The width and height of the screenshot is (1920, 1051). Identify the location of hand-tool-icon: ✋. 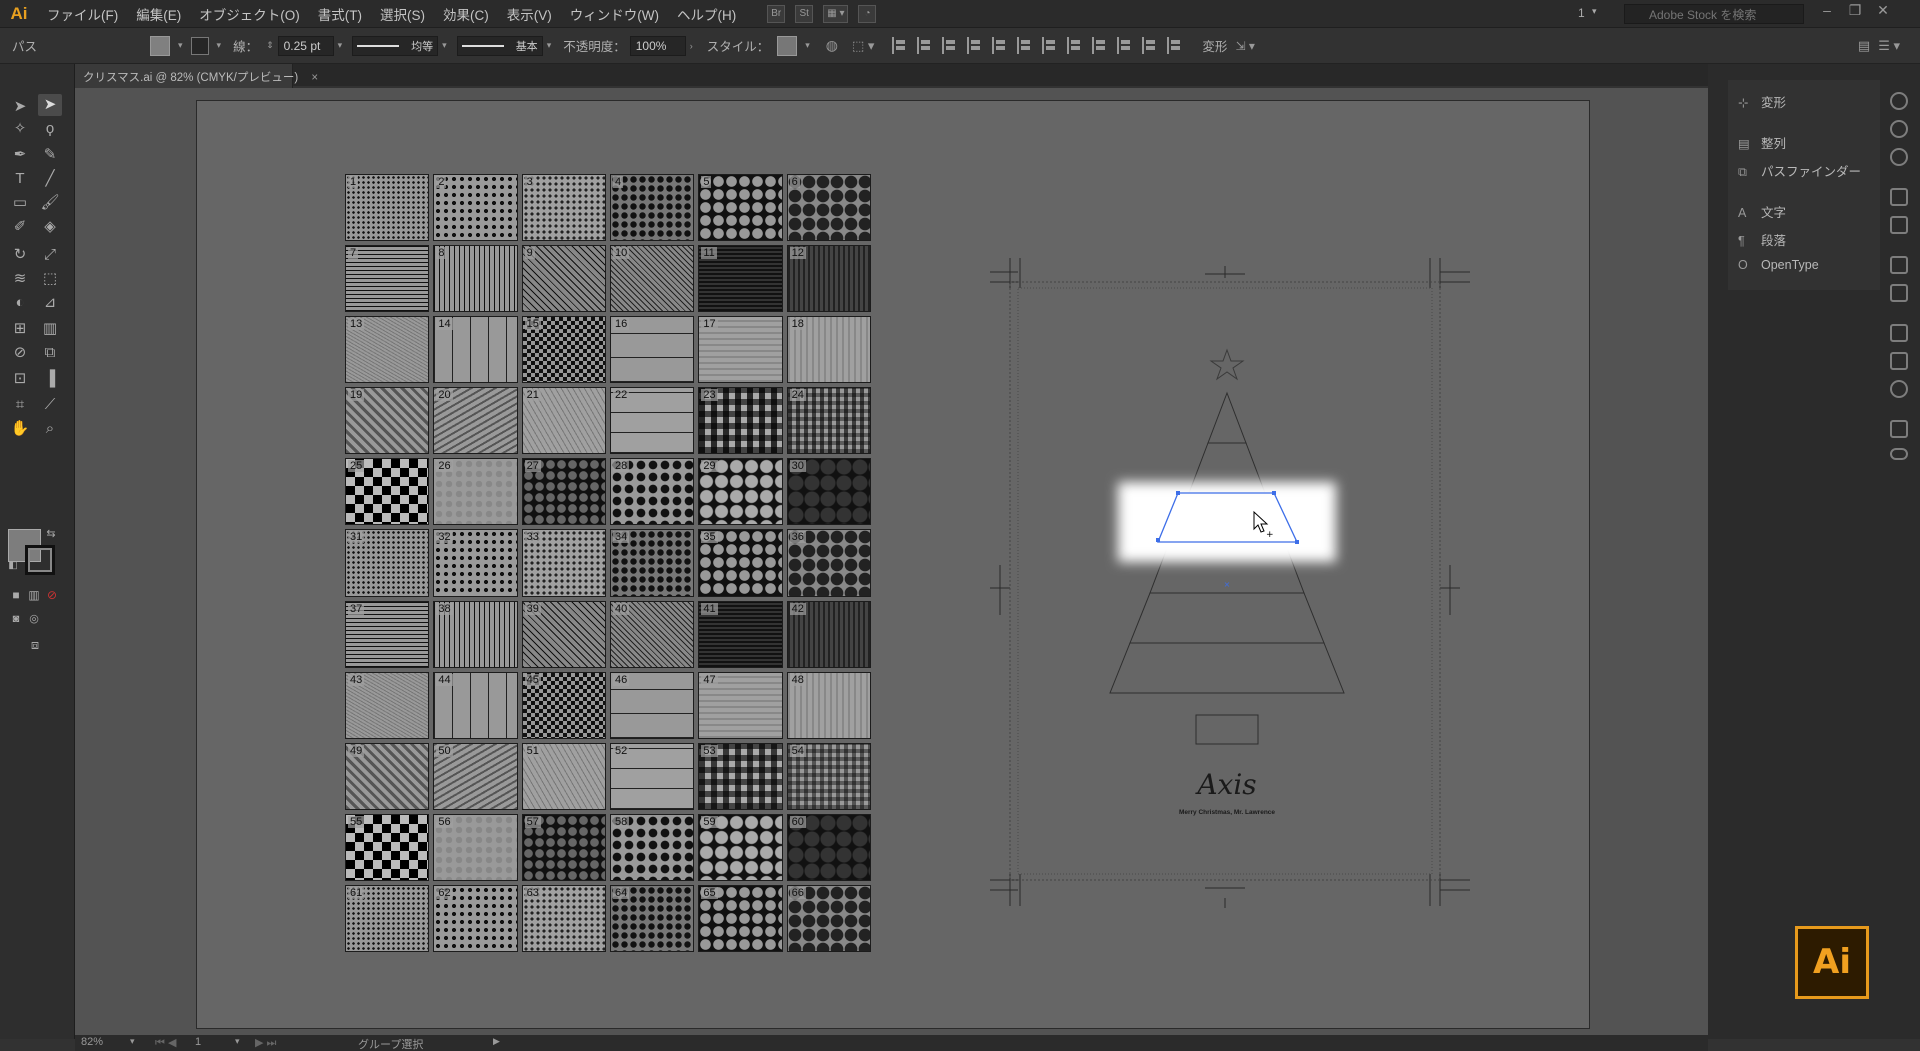
(20, 429).